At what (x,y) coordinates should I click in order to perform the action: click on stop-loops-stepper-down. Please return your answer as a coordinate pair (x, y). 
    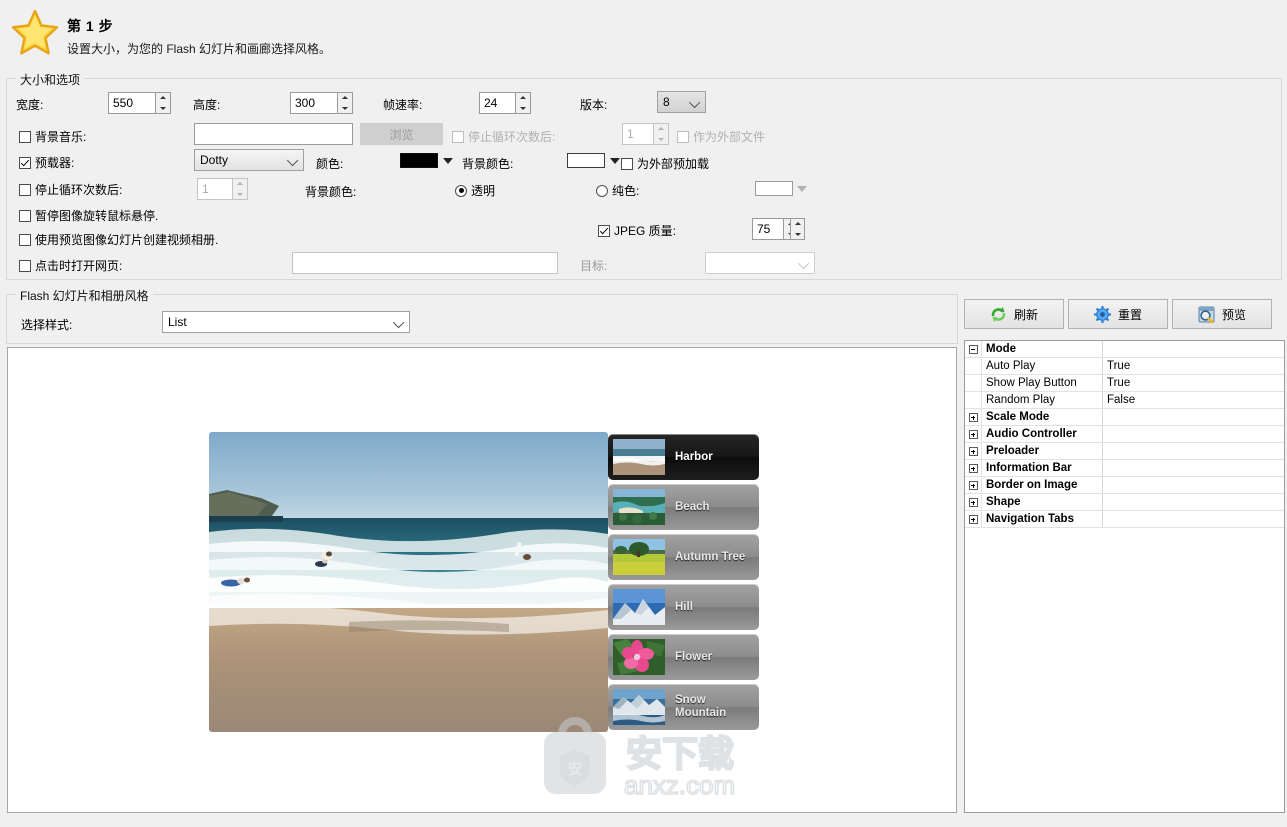
    Looking at the image, I should click on (240, 194).